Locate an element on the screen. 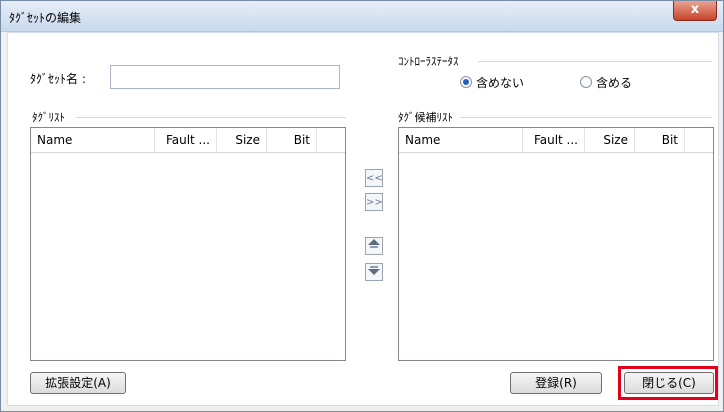  controller-status-divider is located at coordinates (595, 61).